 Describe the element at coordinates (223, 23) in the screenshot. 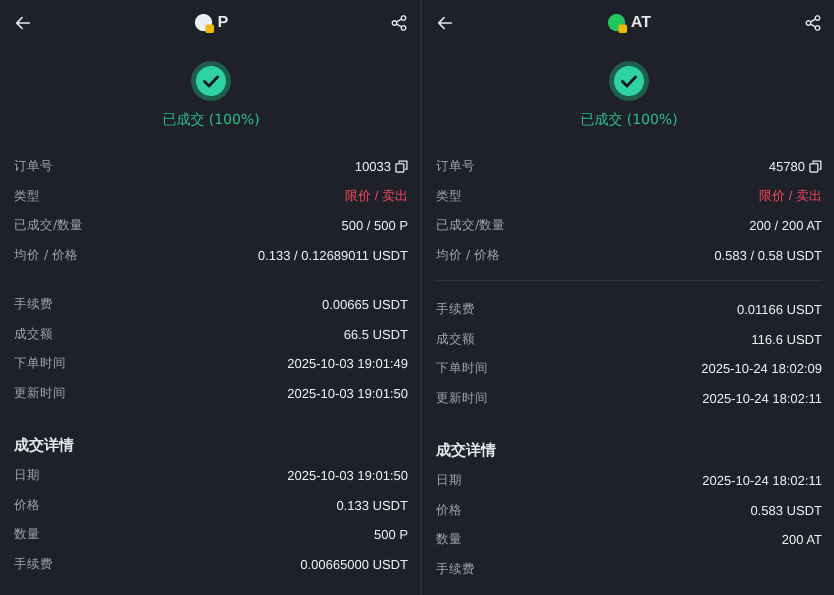

I see `coin-symbol: P` at that location.